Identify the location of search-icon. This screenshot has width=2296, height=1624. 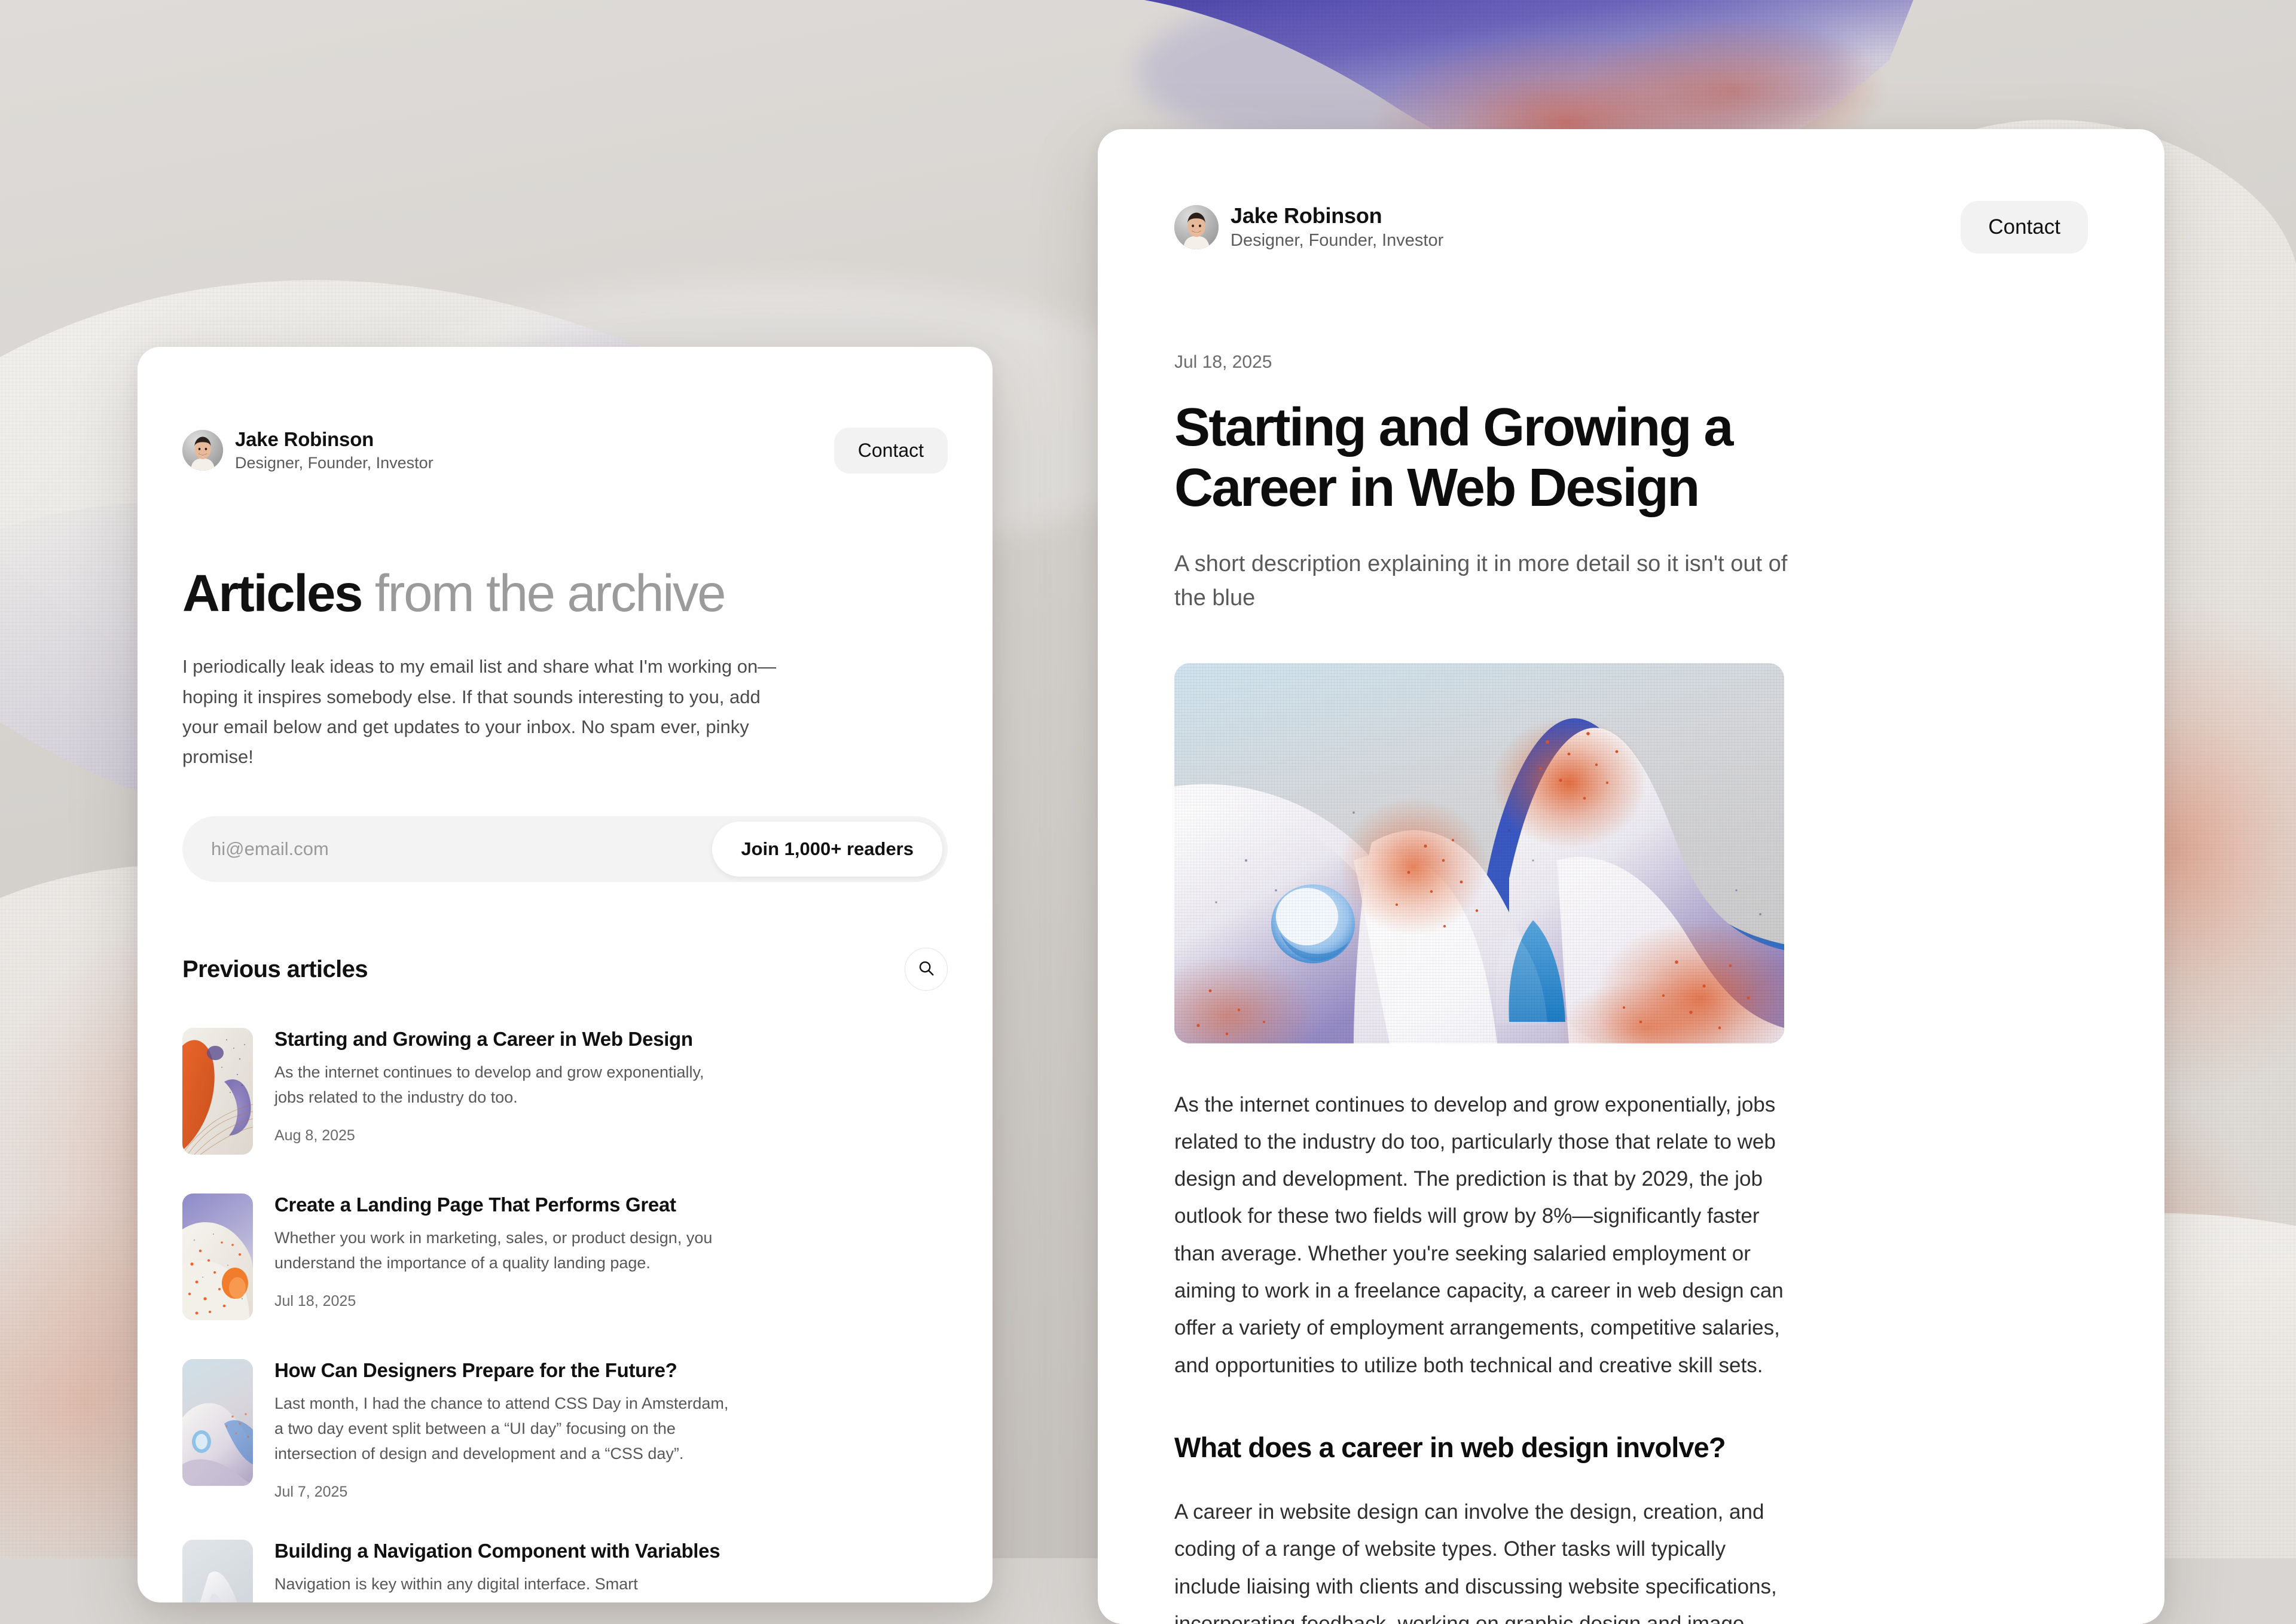
(926, 969).